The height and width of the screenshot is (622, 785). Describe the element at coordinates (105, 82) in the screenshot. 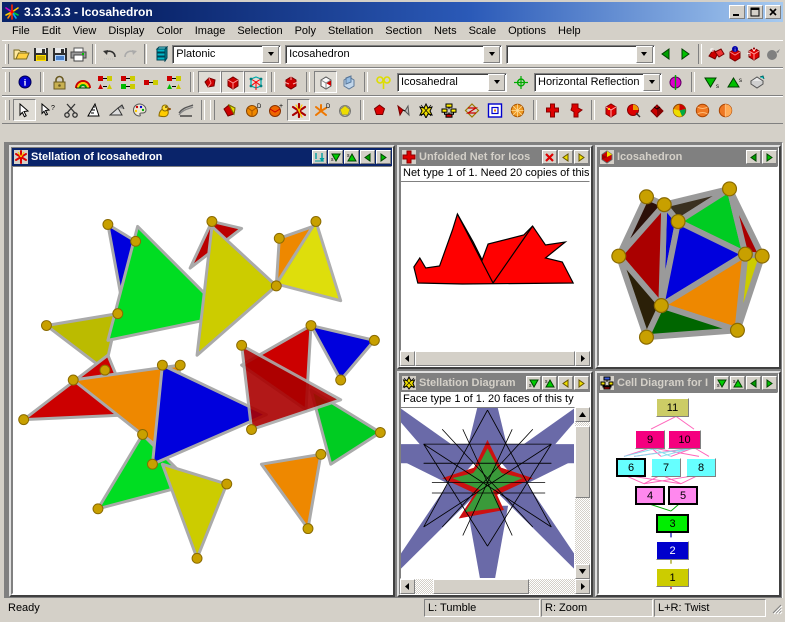

I see `color-map-1-icon` at that location.